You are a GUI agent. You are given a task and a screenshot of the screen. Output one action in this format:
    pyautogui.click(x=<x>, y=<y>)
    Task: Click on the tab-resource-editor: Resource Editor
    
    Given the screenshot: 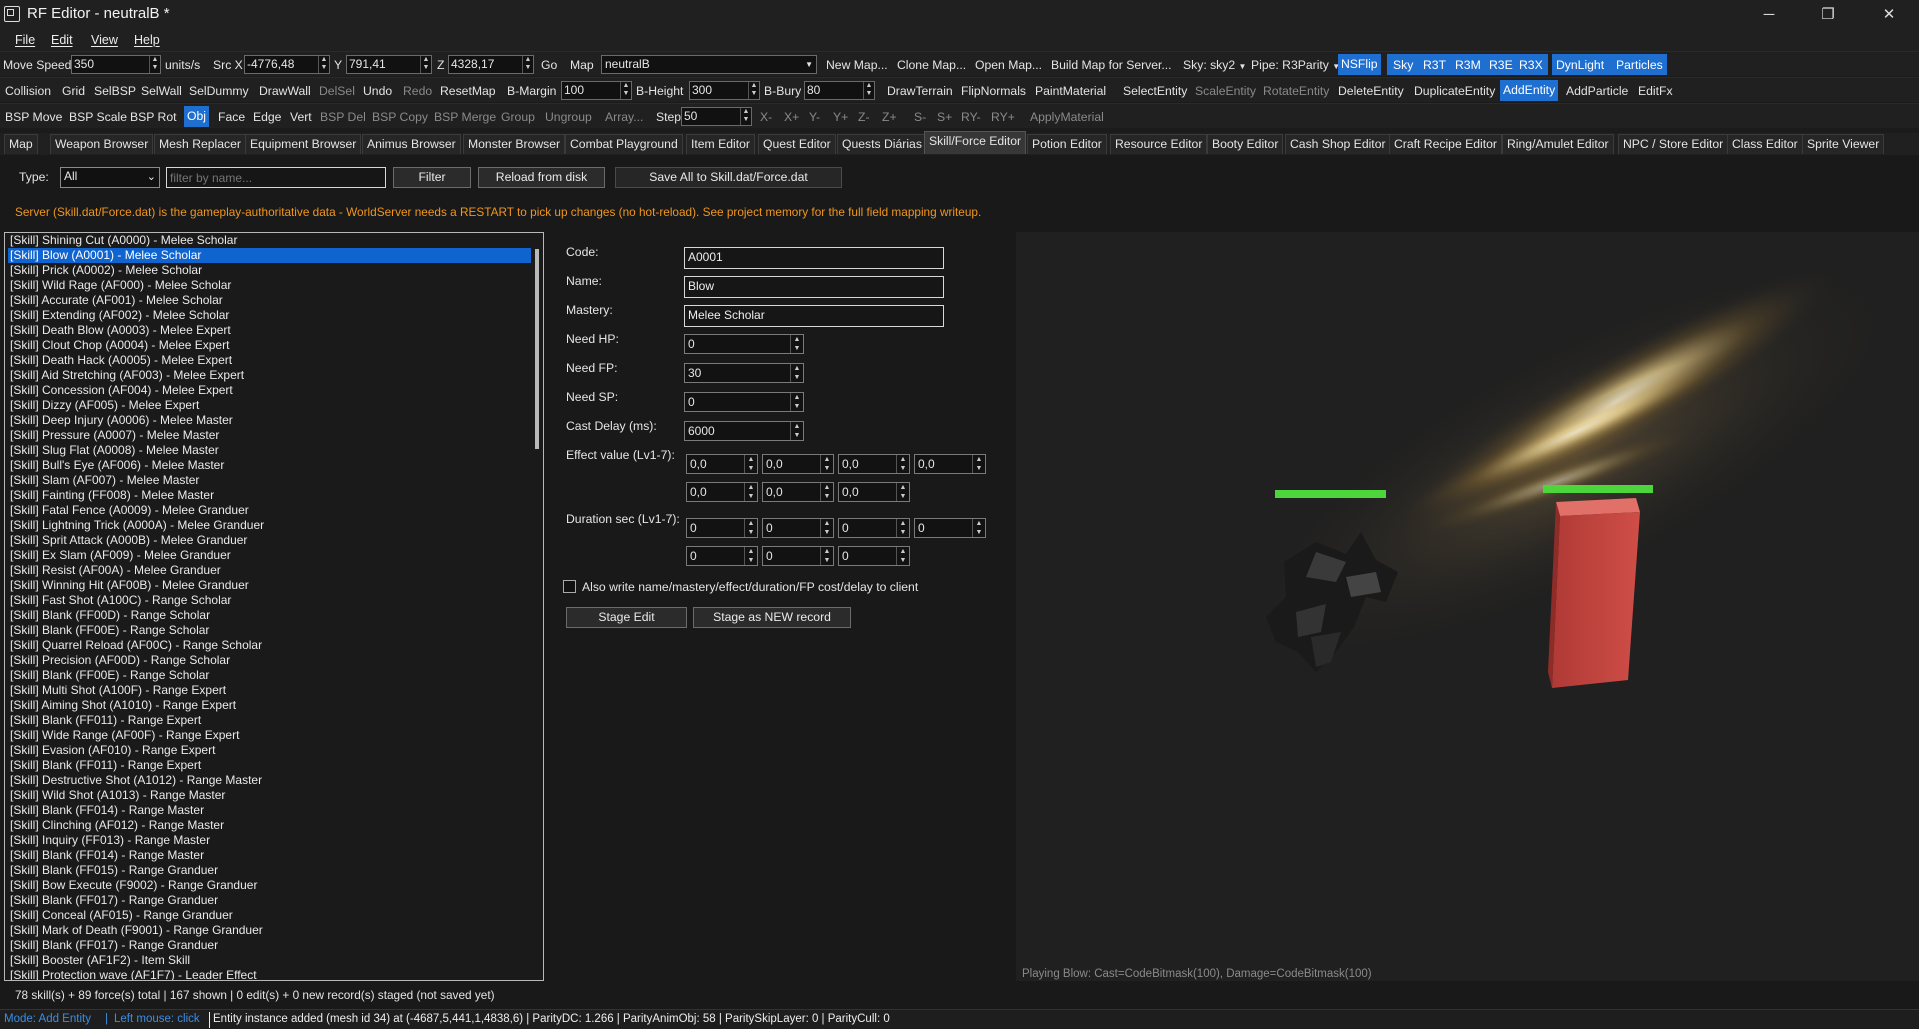 What is the action you would take?
    pyautogui.click(x=1159, y=144)
    